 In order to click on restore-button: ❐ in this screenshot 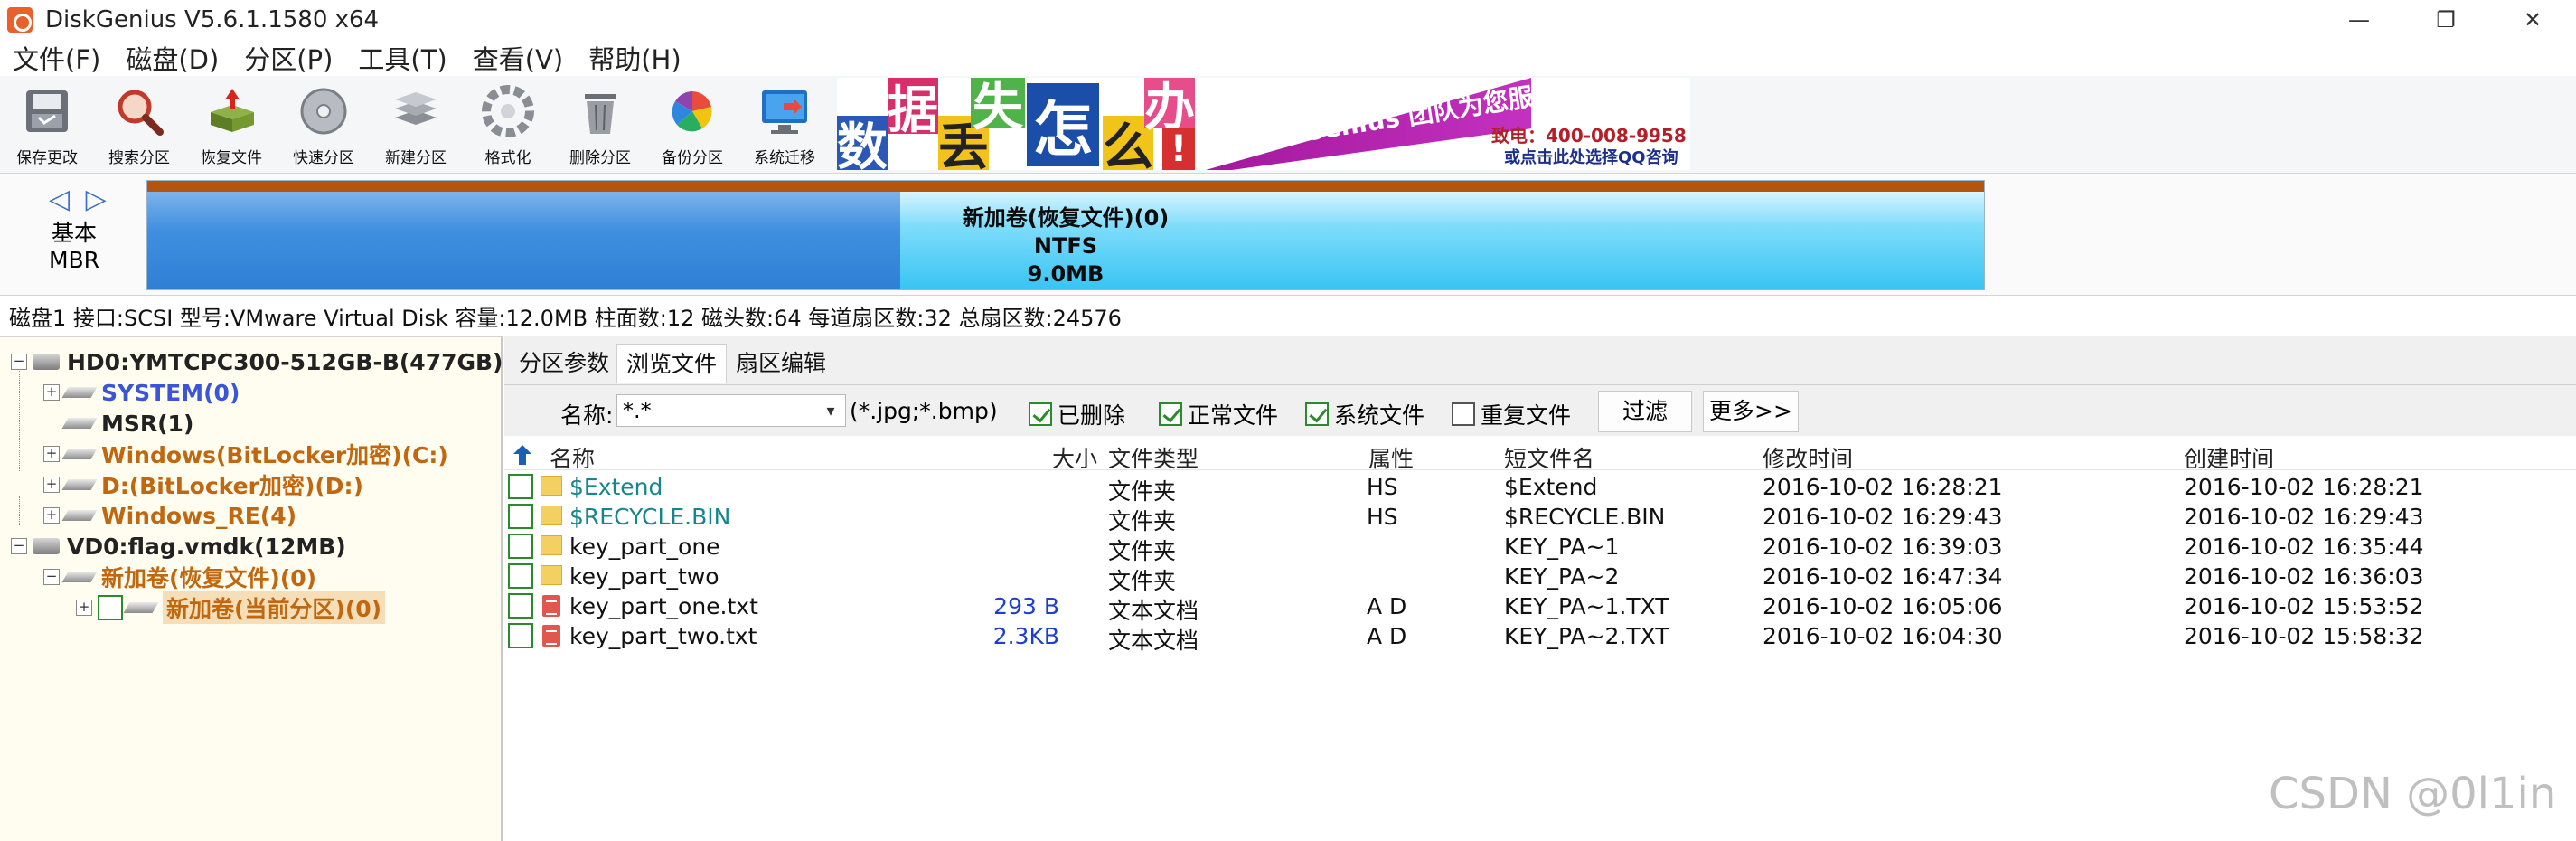, I will do `click(2446, 20)`.